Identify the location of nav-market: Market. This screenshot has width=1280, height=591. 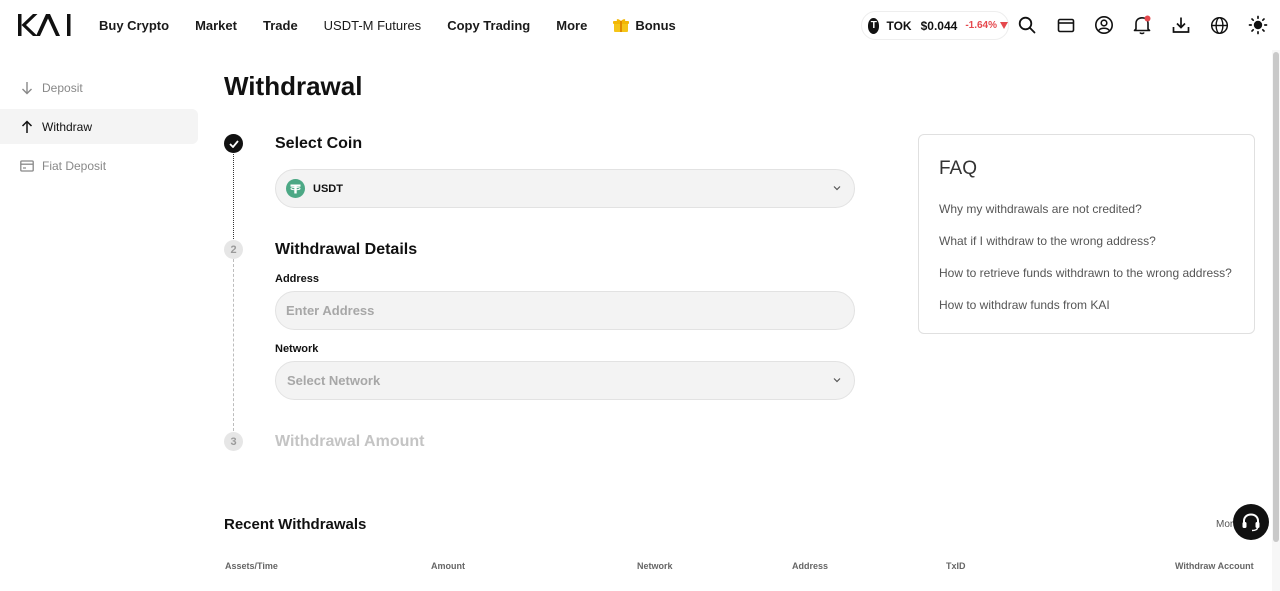
(216, 25).